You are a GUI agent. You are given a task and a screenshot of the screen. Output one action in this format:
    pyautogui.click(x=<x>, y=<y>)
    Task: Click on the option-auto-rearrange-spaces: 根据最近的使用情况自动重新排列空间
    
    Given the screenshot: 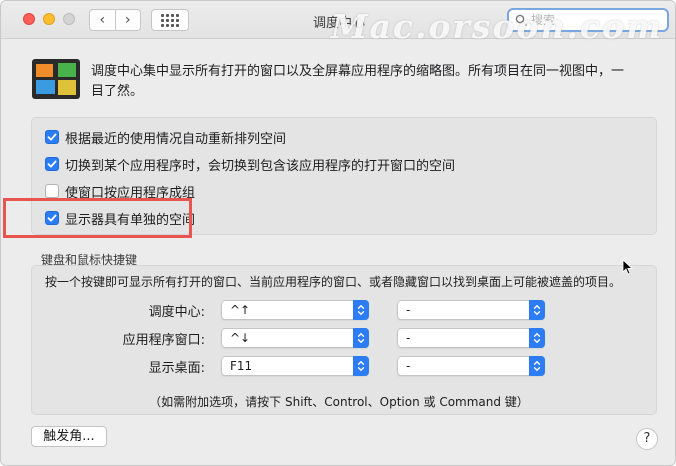 What is the action you would take?
    pyautogui.click(x=166, y=137)
    